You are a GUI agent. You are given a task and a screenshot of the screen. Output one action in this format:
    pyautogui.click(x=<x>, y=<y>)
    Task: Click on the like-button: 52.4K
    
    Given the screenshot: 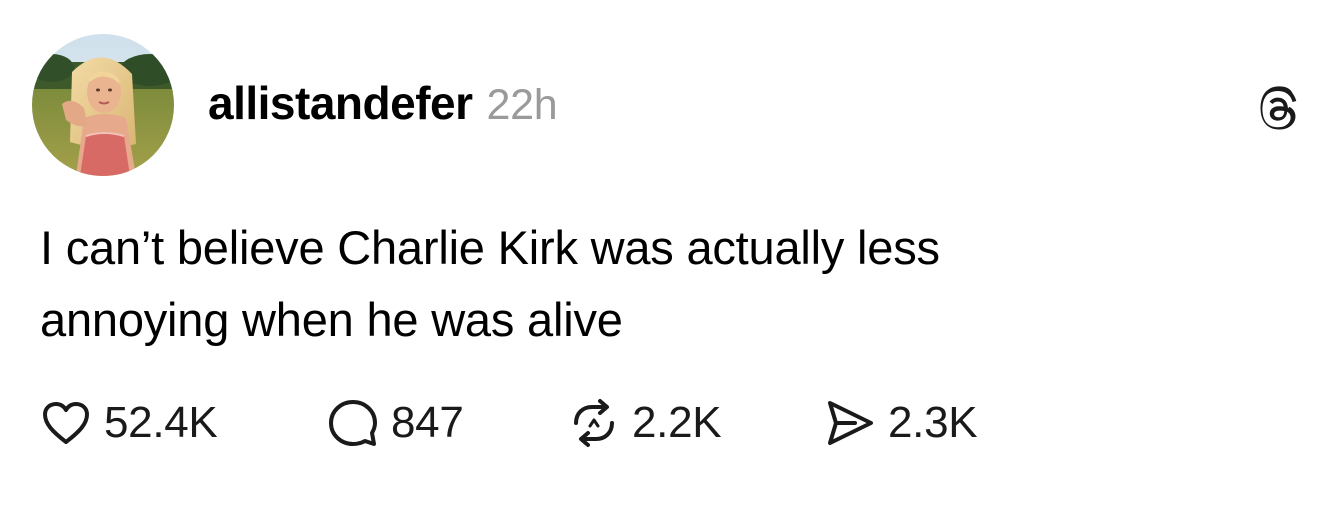 What is the action you would take?
    pyautogui.click(x=129, y=423)
    